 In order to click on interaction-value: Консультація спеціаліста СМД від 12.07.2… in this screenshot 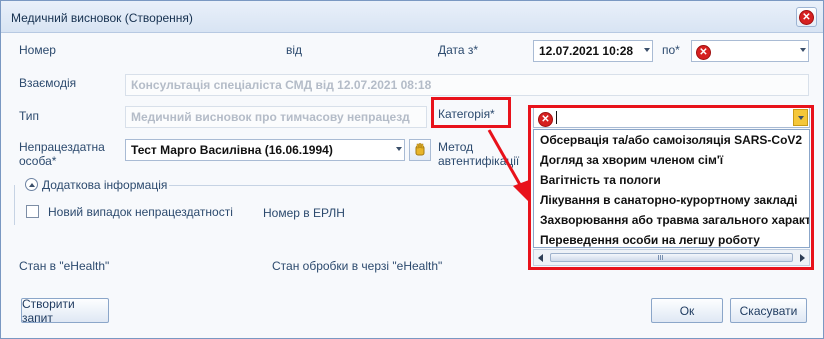, I will do `click(281, 85)`.